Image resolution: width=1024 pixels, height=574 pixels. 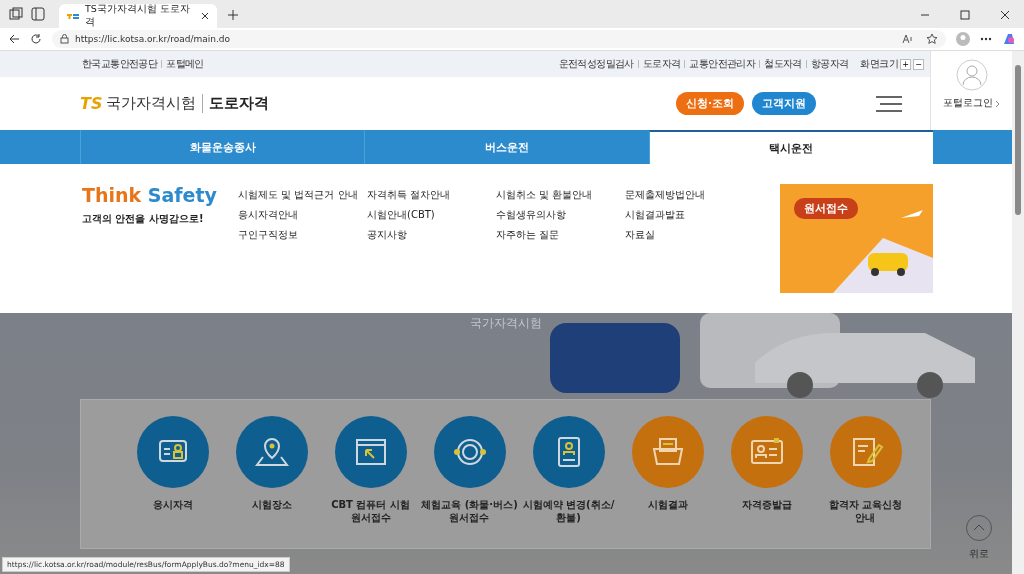 I want to click on reload-icon, so click(x=36, y=39).